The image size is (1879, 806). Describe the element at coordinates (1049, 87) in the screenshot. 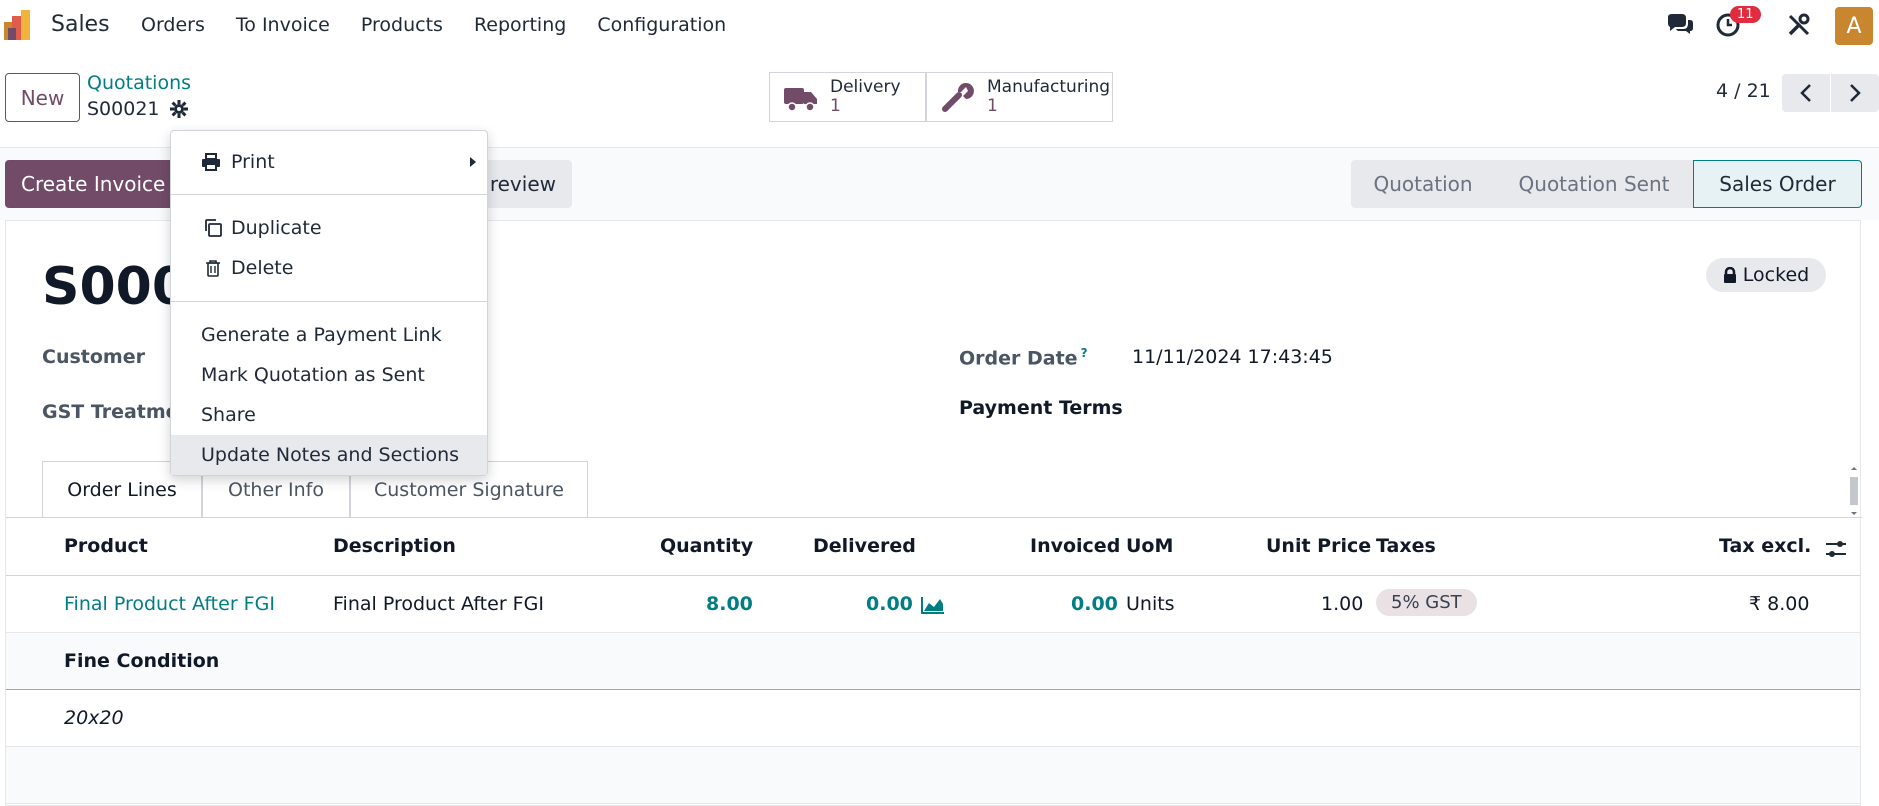

I see `manufacturing-label: Manufacturing` at that location.